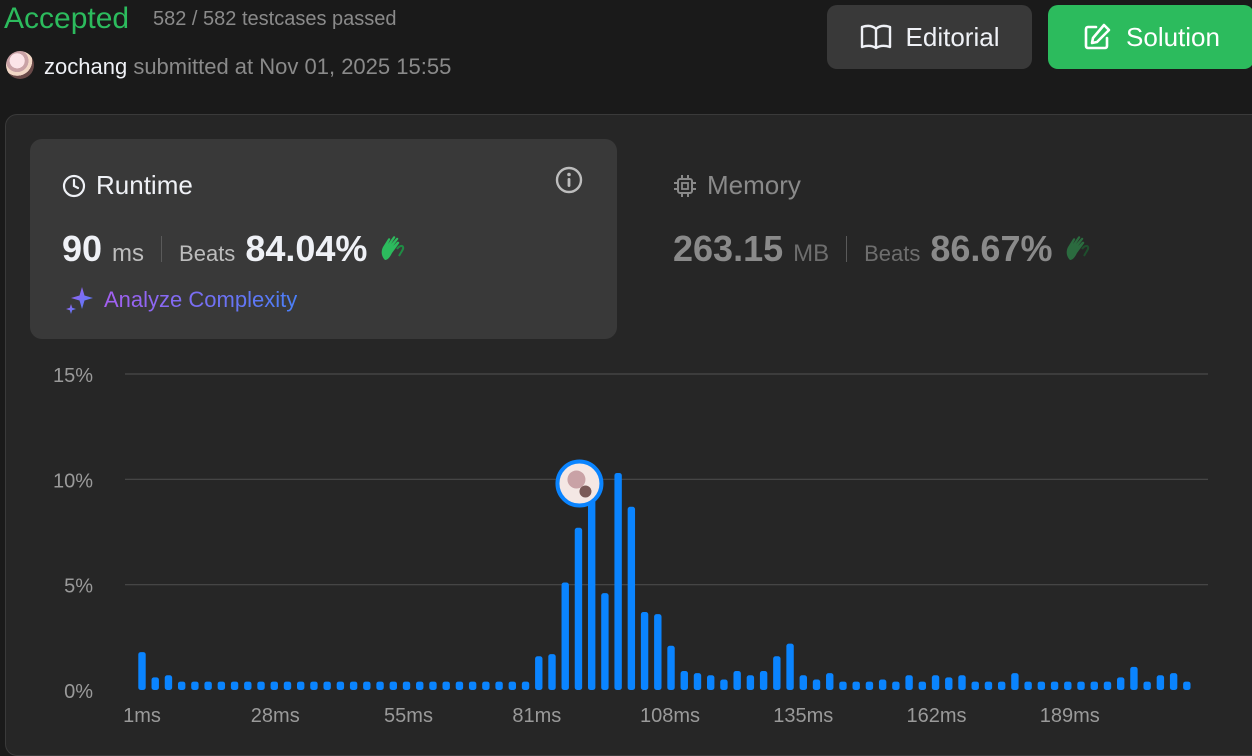 Image resolution: width=1252 pixels, height=756 pixels. Describe the element at coordinates (536, 716) in the screenshot. I see `x-tick-label: 81ms` at that location.